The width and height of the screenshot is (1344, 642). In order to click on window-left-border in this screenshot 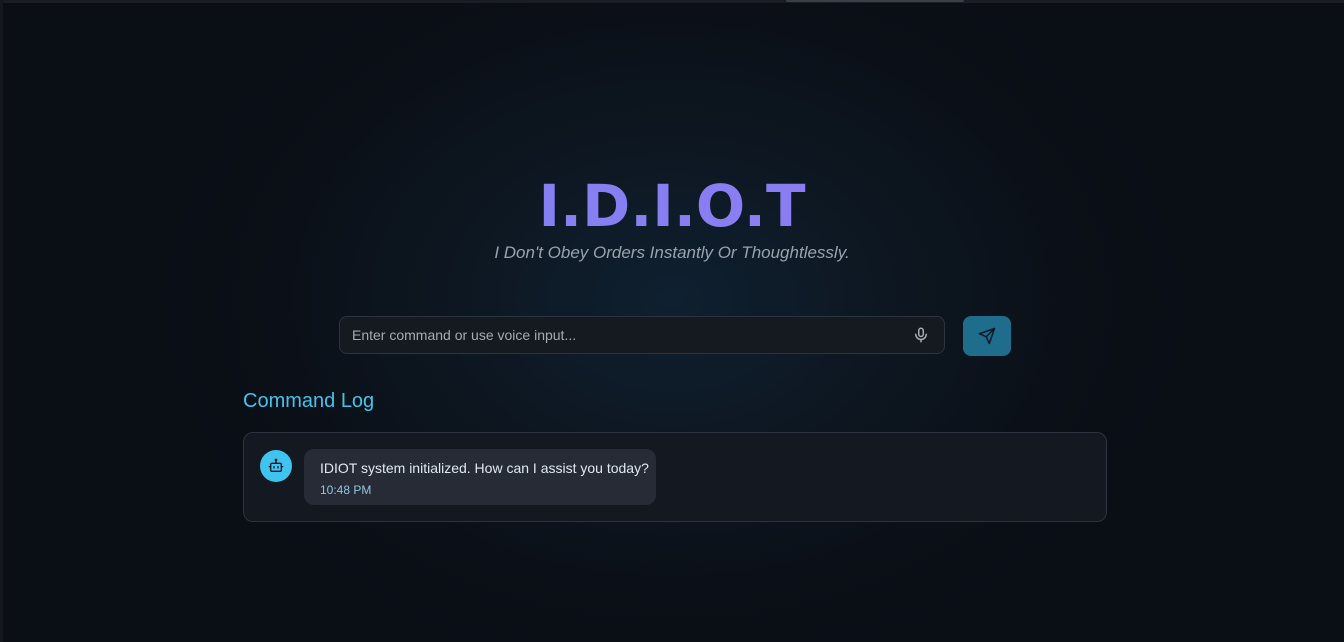, I will do `click(1, 321)`.